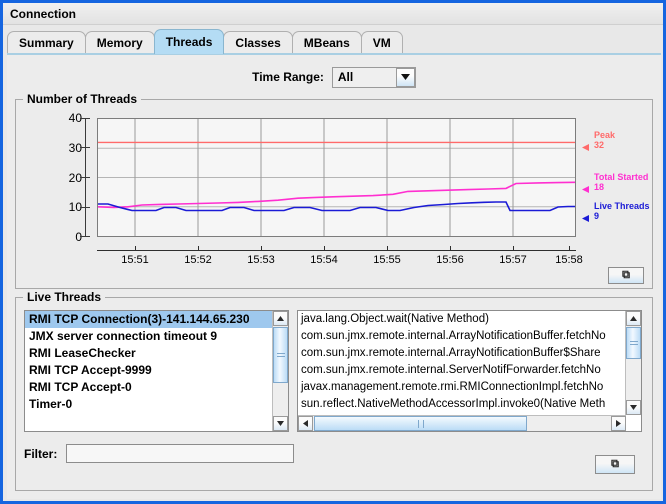 The width and height of the screenshot is (666, 504). I want to click on legend-live-threads-name: Live Threads, so click(622, 206).